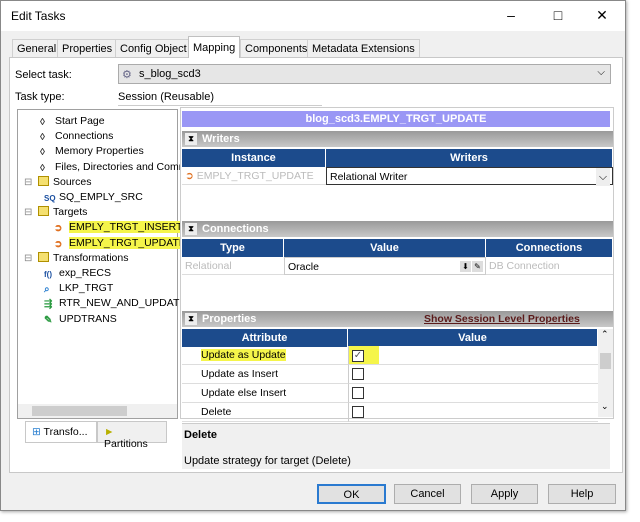 Image resolution: width=640 pixels, height=522 pixels. I want to click on property-attribute: Update else Insert, so click(265, 393).